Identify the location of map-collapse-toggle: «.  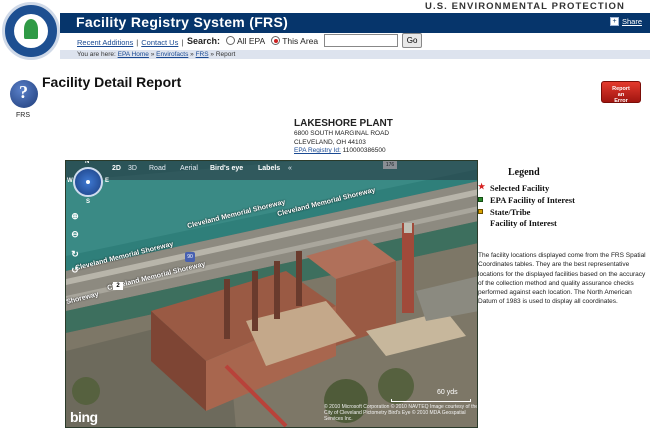
(290, 168).